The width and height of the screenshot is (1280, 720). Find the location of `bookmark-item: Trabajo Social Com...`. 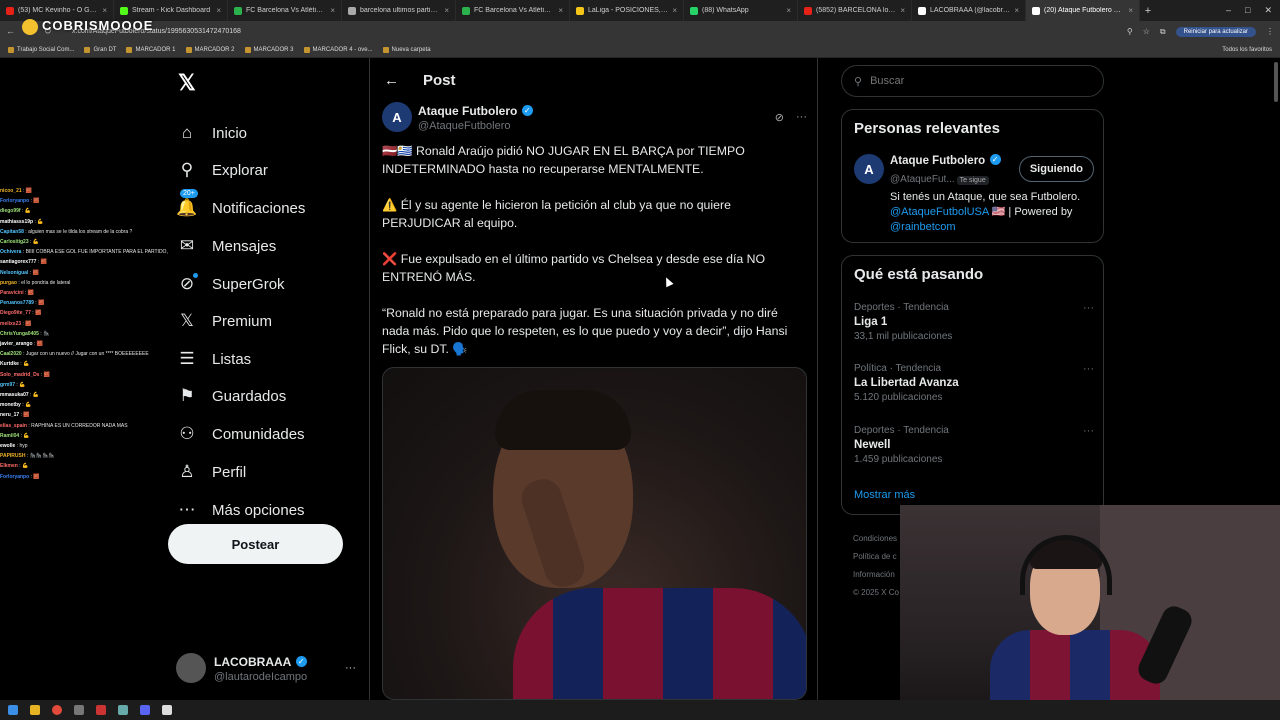

bookmark-item: Trabajo Social Com... is located at coordinates (41, 49).